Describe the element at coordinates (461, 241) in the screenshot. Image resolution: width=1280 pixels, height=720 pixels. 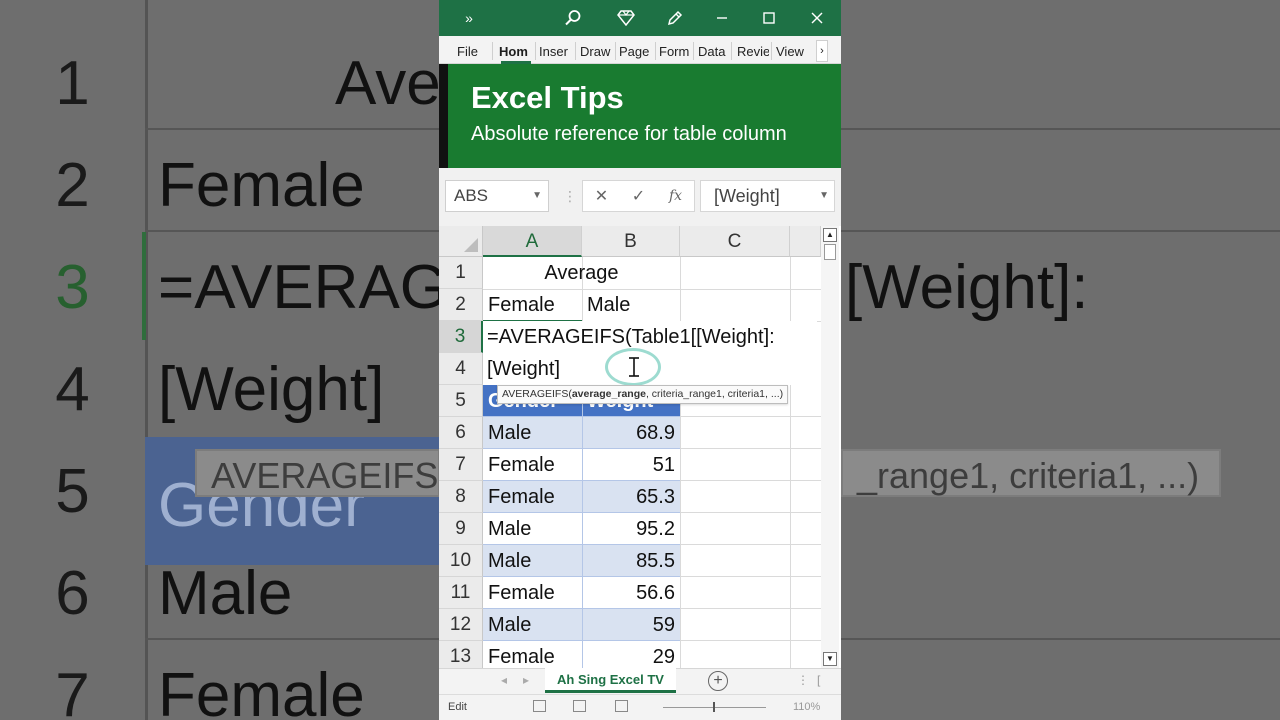
I see `select-all-button` at that location.